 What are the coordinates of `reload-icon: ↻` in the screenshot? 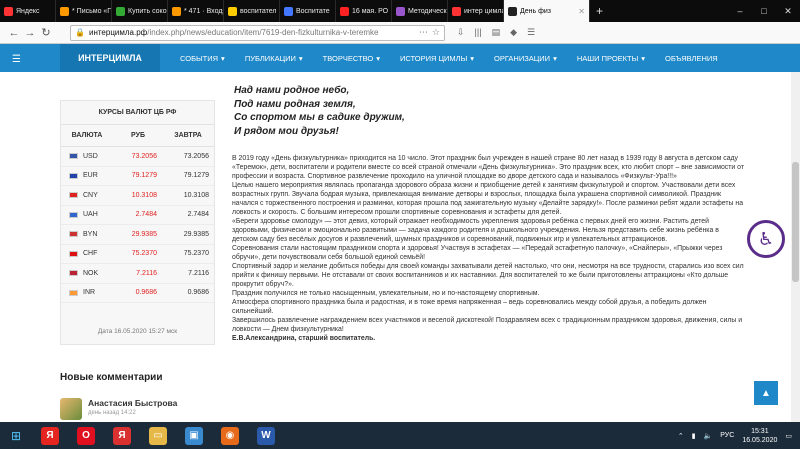 It's located at (46, 32).